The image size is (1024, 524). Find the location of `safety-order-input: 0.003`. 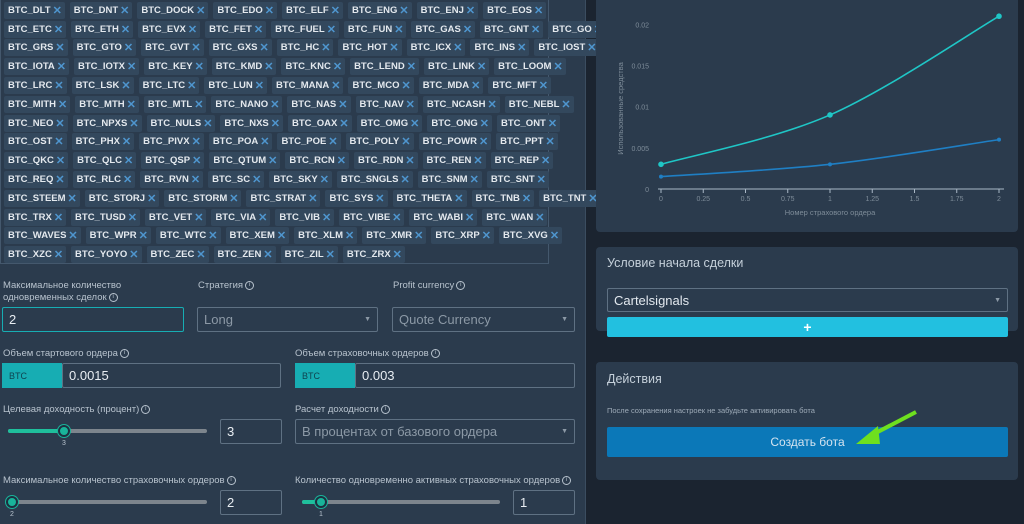

safety-order-input: 0.003 is located at coordinates (465, 375).